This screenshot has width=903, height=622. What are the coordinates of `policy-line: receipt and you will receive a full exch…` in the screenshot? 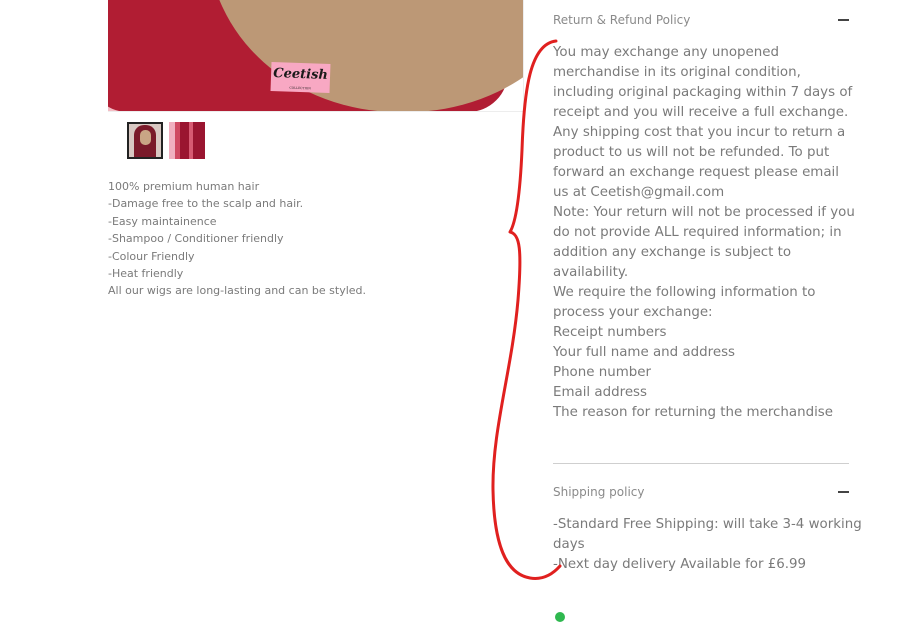 It's located at (701, 112).